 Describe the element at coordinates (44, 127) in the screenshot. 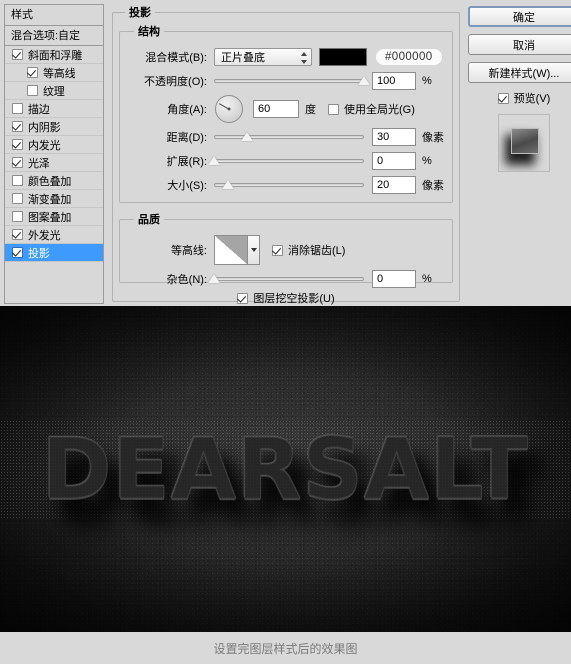

I see `style-effect-label: 内阴影` at that location.